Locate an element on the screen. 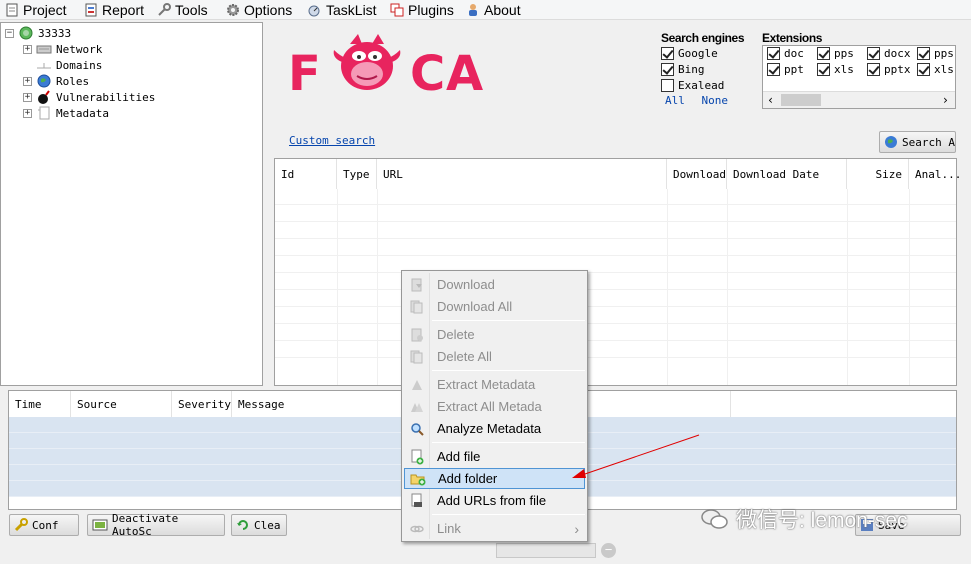 This screenshot has width=971, height=564. ext-docx: docx is located at coordinates (889, 53).